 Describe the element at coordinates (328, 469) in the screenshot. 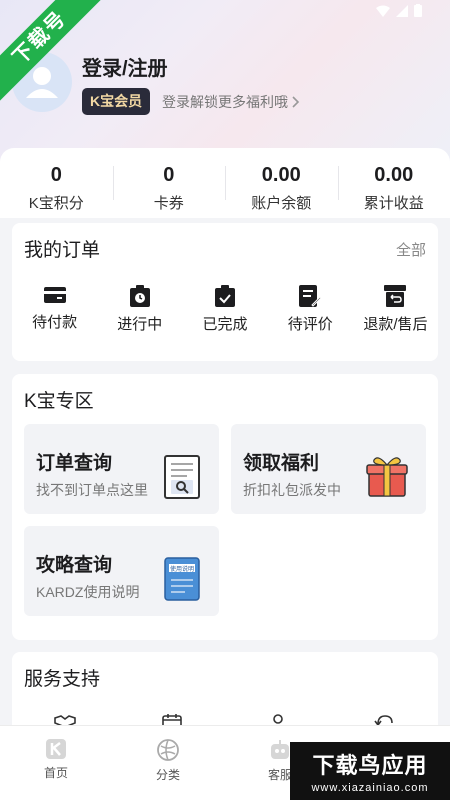

I see `tile-claim-benefits: 领取福利 折扣礼包派发中` at that location.